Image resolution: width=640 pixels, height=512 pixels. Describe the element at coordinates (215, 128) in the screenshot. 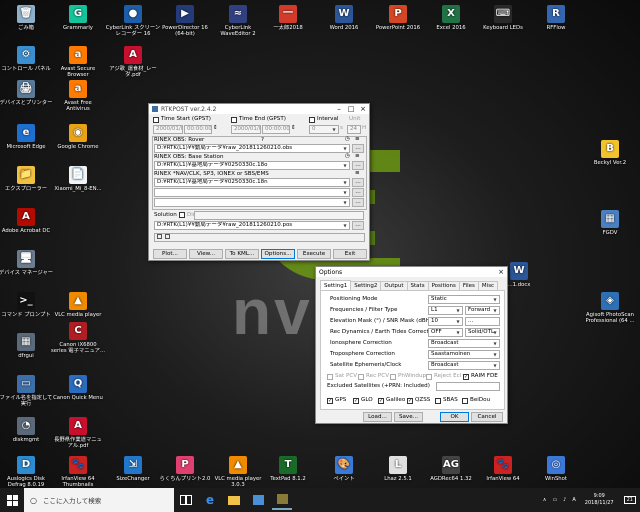

I see `start-spinner: ⇕` at that location.